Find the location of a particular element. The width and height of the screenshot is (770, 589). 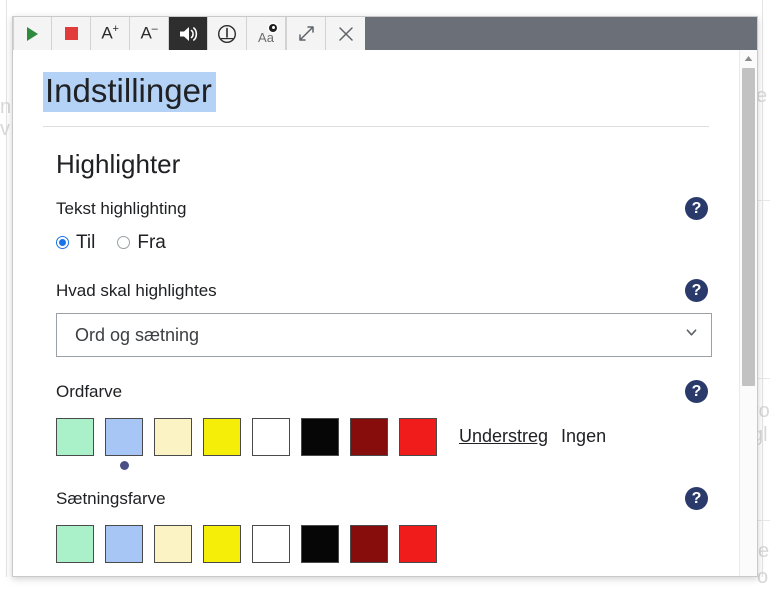

field-label-what-to-highlight: Hvad skal highlightes is located at coordinates (136, 290).